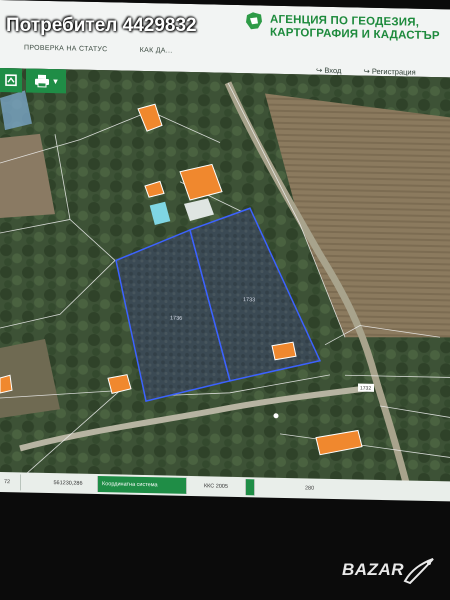  What do you see at coordinates (373, 569) in the screenshot?
I see `bazar-logo-text: BAZAR` at bounding box center [373, 569].